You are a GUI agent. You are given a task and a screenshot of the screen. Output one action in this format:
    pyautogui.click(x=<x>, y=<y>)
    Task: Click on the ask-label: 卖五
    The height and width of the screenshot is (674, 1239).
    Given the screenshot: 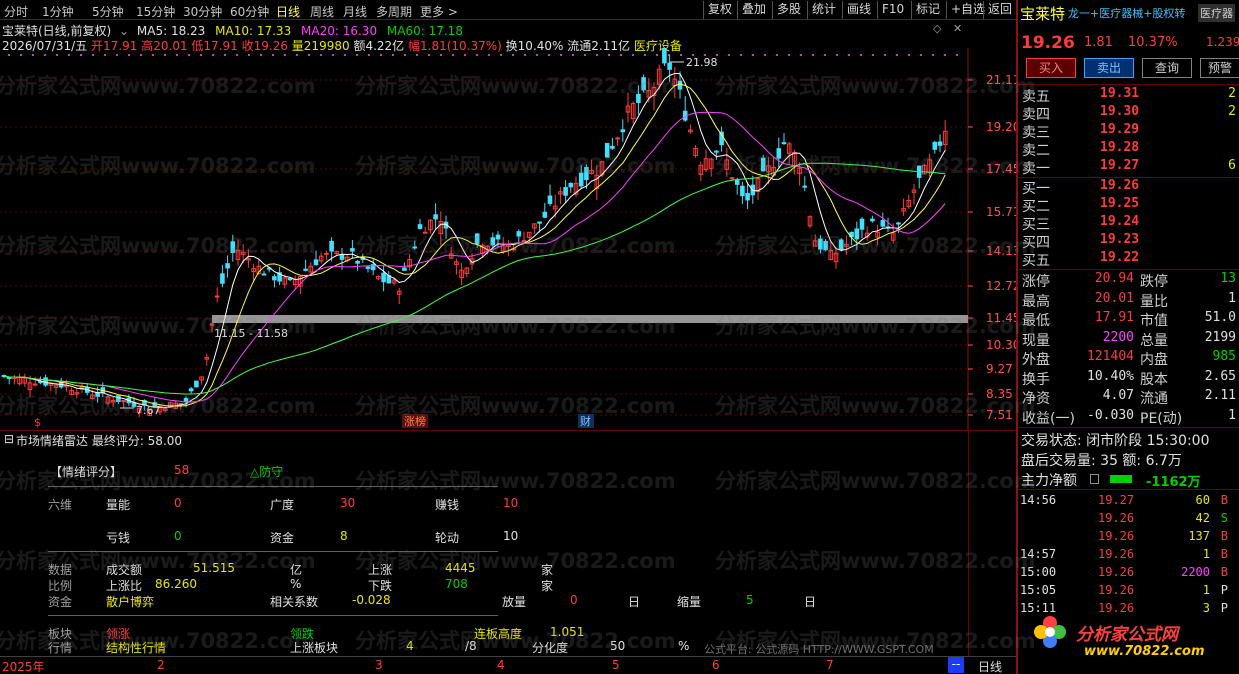 What is the action you would take?
    pyautogui.click(x=1036, y=97)
    